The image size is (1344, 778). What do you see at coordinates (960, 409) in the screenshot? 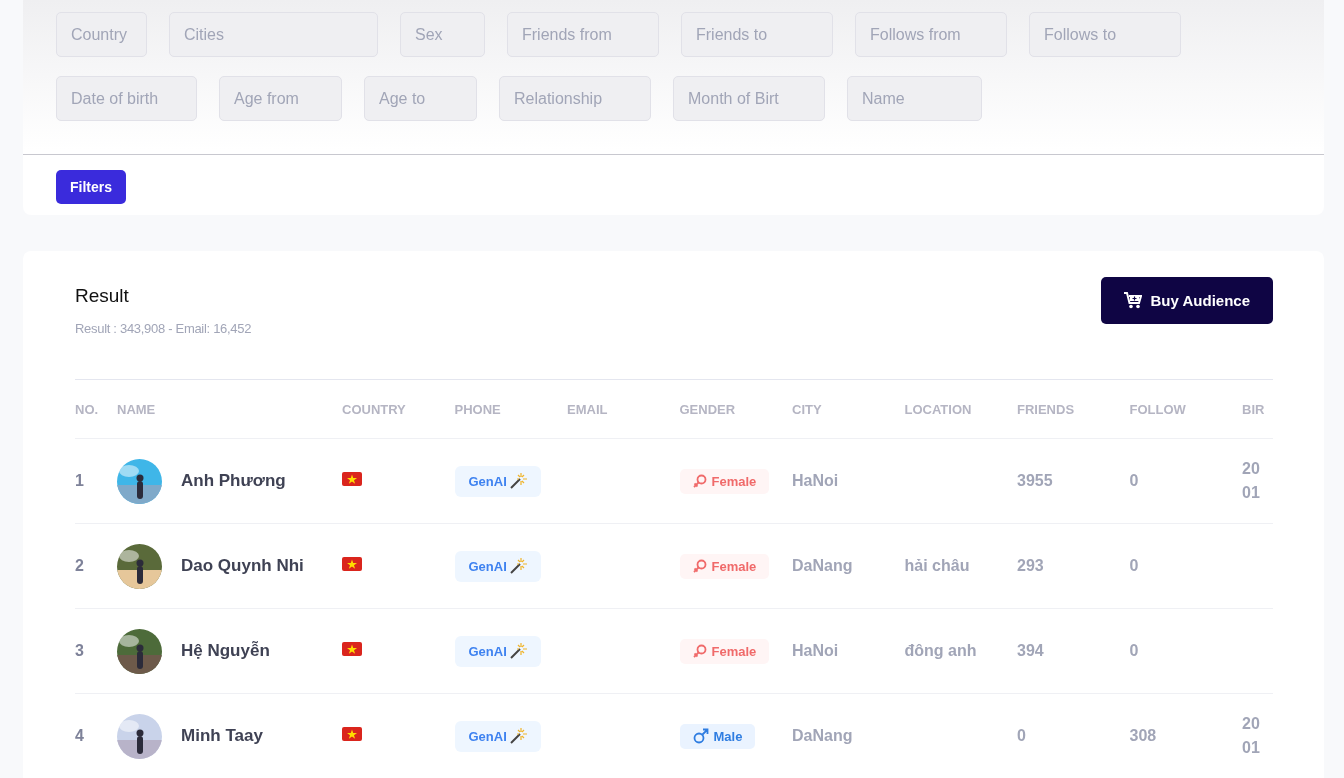
I see `column-header: LOCATION` at bounding box center [960, 409].